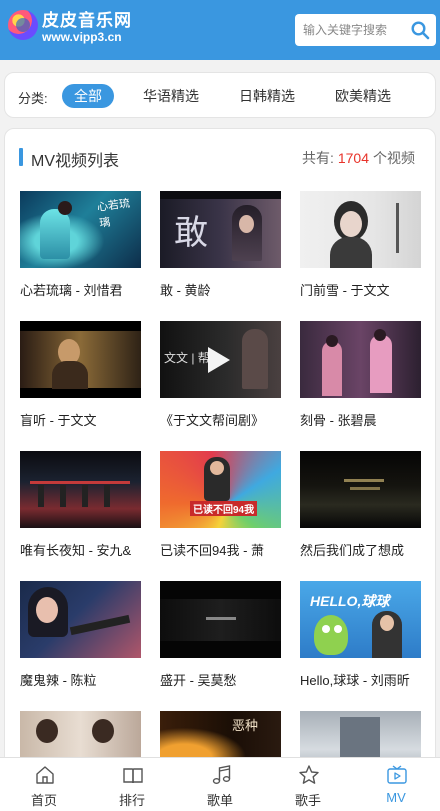 Image resolution: width=440 pixels, height=811 pixels. Describe the element at coordinates (187, 358) in the screenshot. I see `thumb-caption: 文文 | 帮` at that location.